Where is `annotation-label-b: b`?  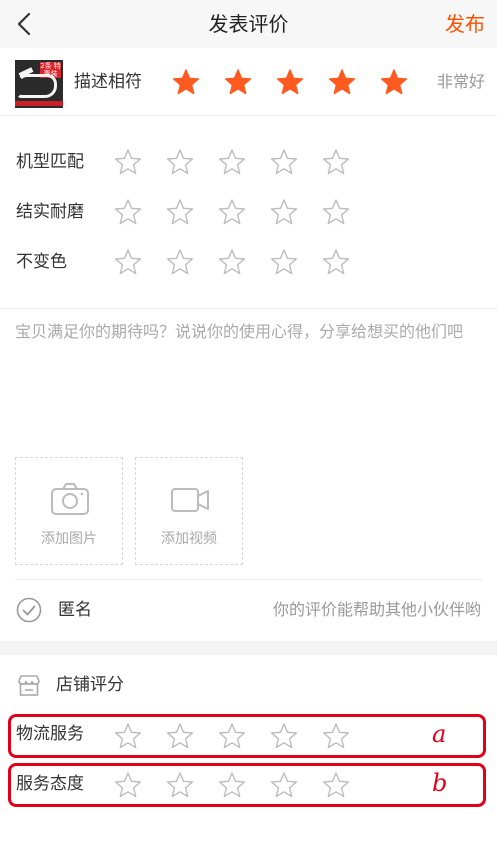 annotation-label-b: b is located at coordinates (440, 783).